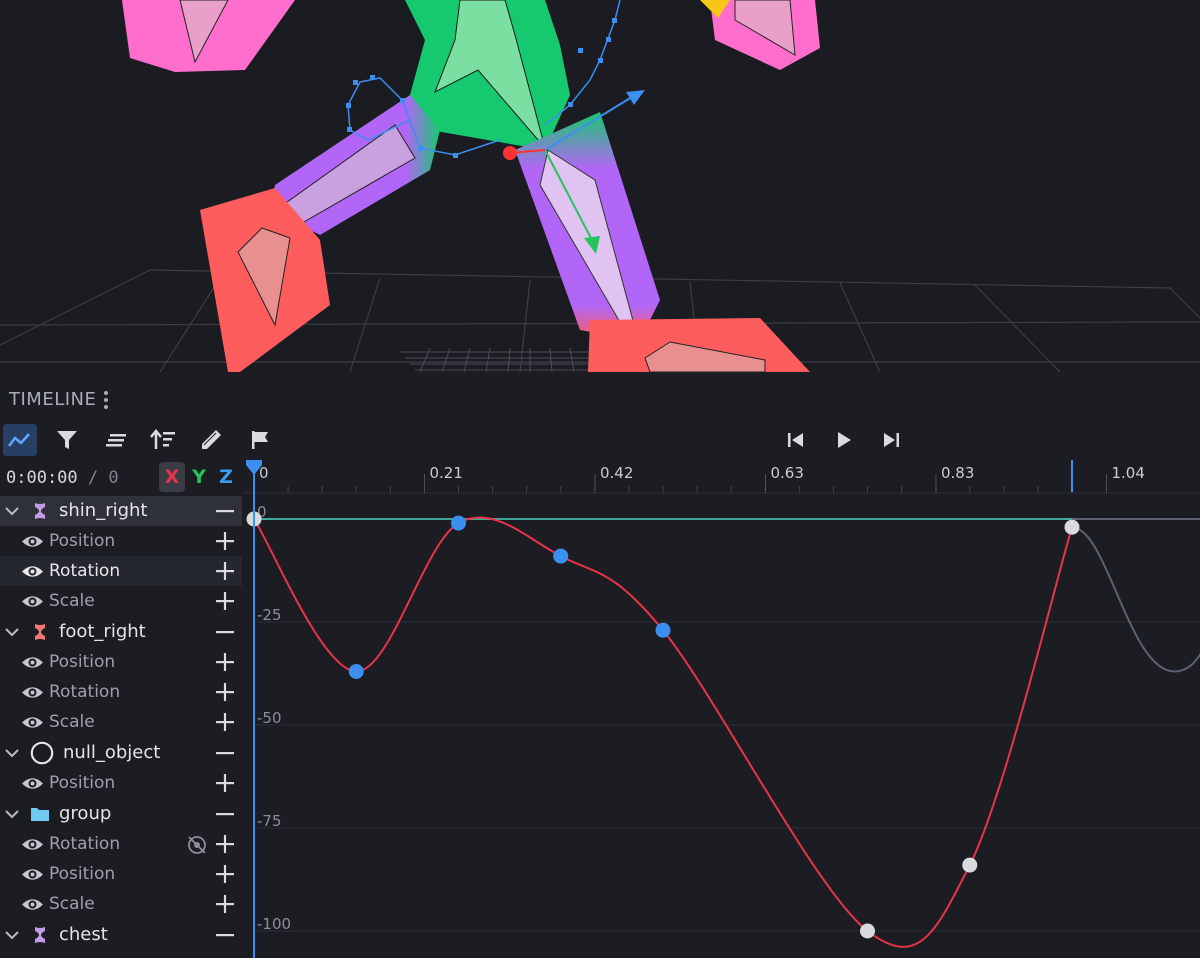  I want to click on track-foot-right: foot_right, so click(121, 632).